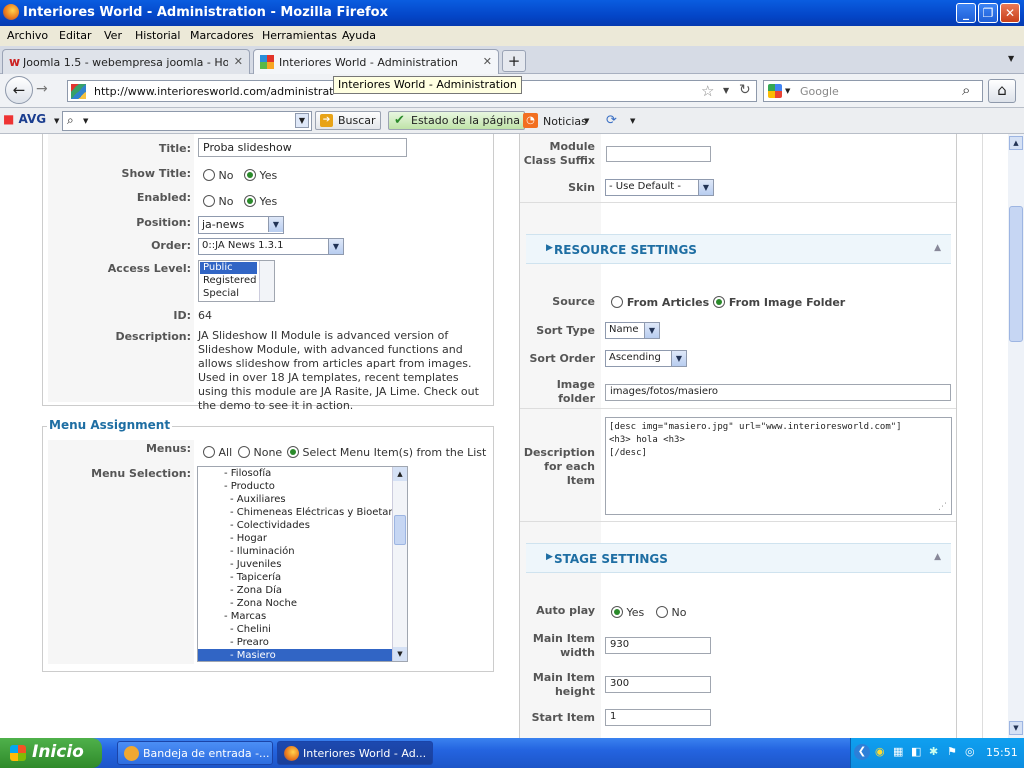 This screenshot has height=768, width=1024. Describe the element at coordinates (1011, 58) in the screenshot. I see `tab-list-icon: ▼` at that location.